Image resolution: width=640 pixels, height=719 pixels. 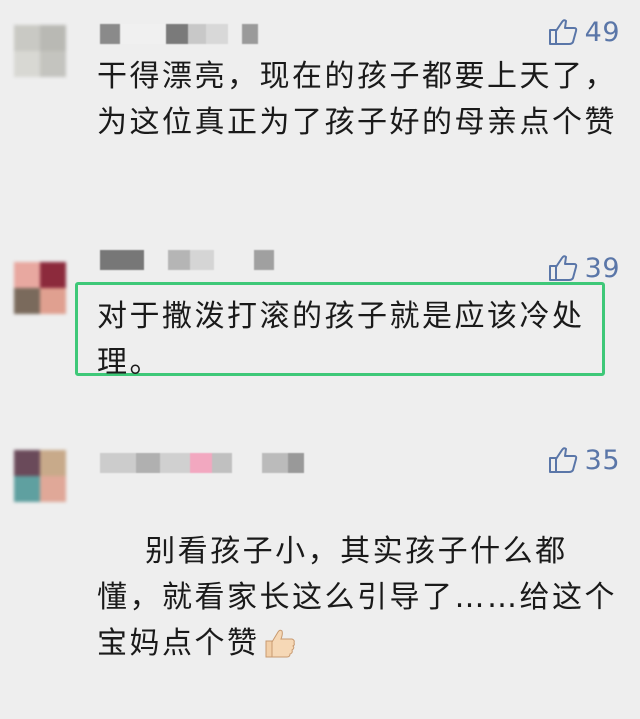 What do you see at coordinates (602, 32) in the screenshot?
I see `like-count: 49` at bounding box center [602, 32].